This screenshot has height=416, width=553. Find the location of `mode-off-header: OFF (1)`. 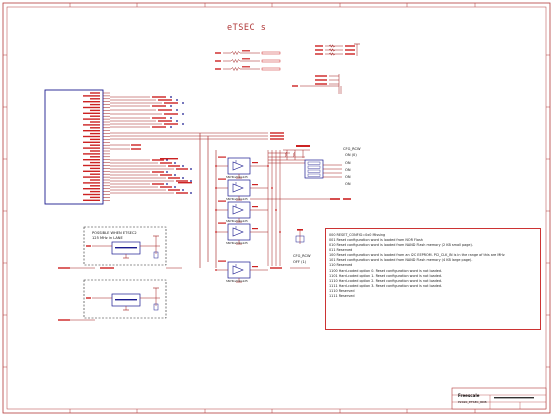

mode-off-header: OFF (1) is located at coordinates (300, 262).